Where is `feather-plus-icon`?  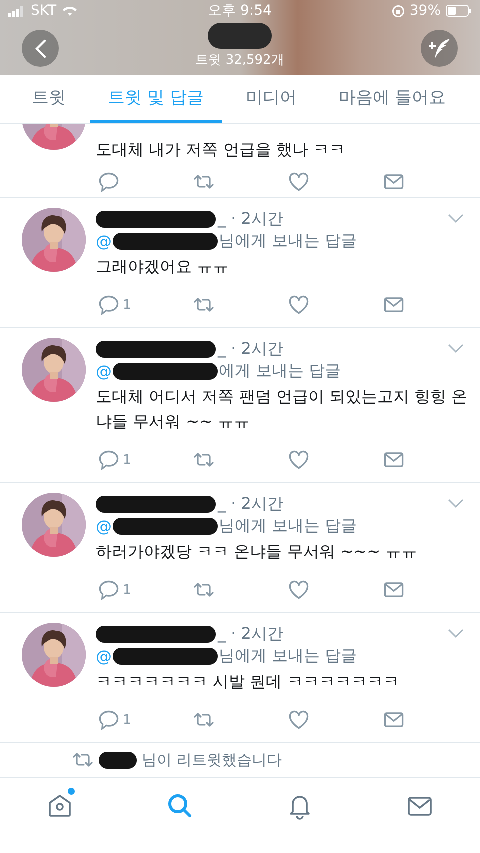
feather-plus-icon is located at coordinates (440, 48).